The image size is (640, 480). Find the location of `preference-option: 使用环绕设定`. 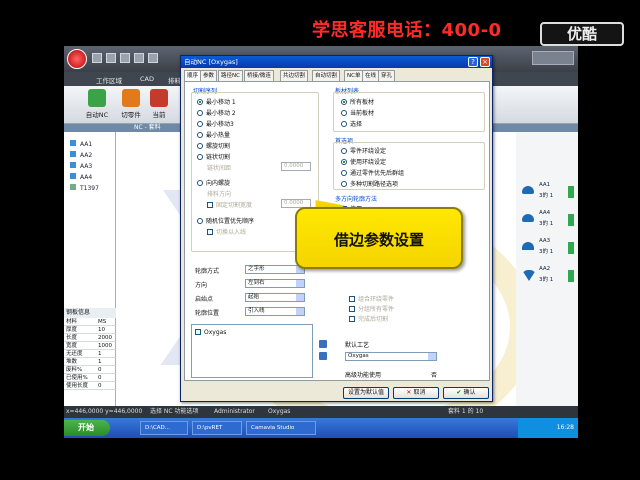

preference-option: 使用环绕设定 is located at coordinates (363, 161).